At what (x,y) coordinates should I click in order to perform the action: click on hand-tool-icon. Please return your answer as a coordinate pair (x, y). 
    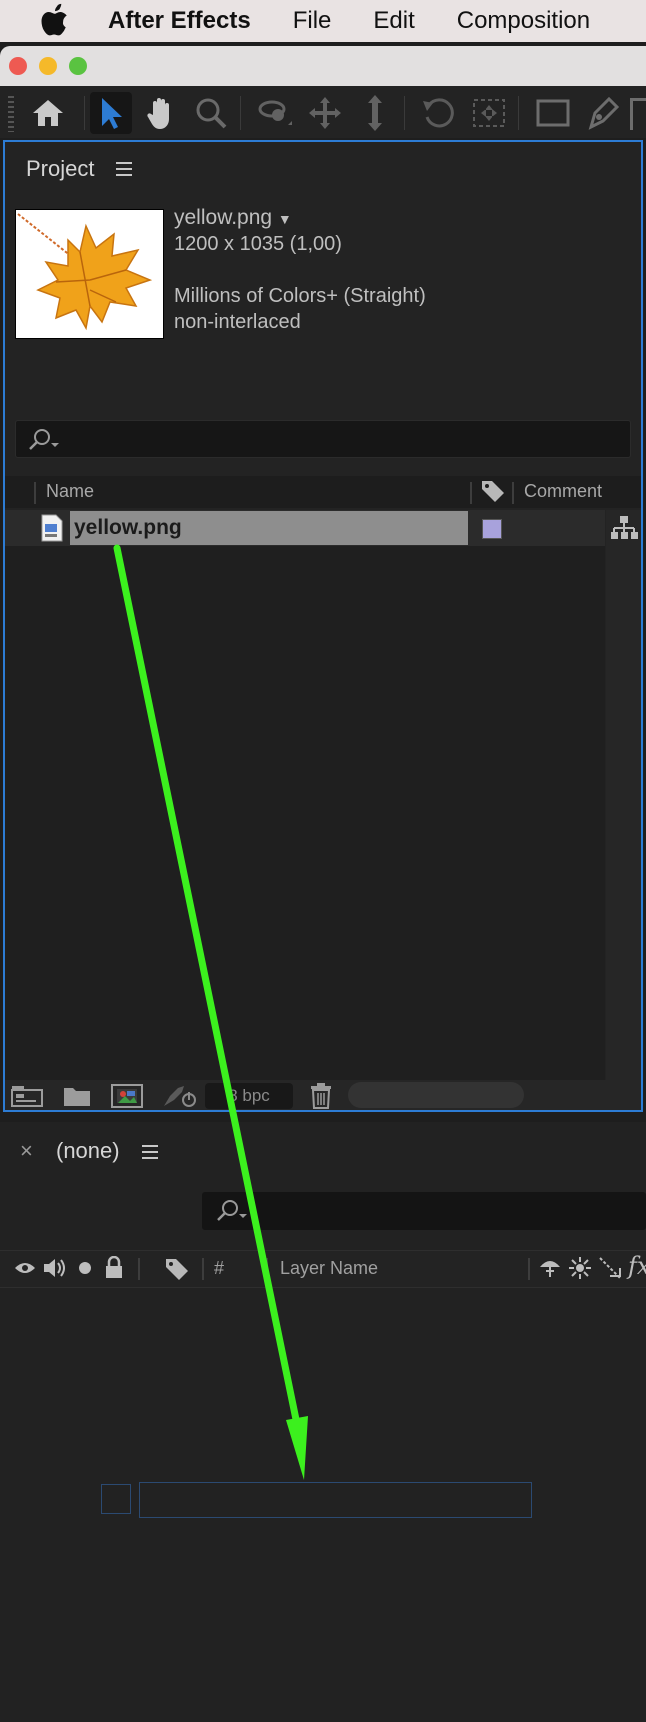
    Looking at the image, I should click on (161, 113).